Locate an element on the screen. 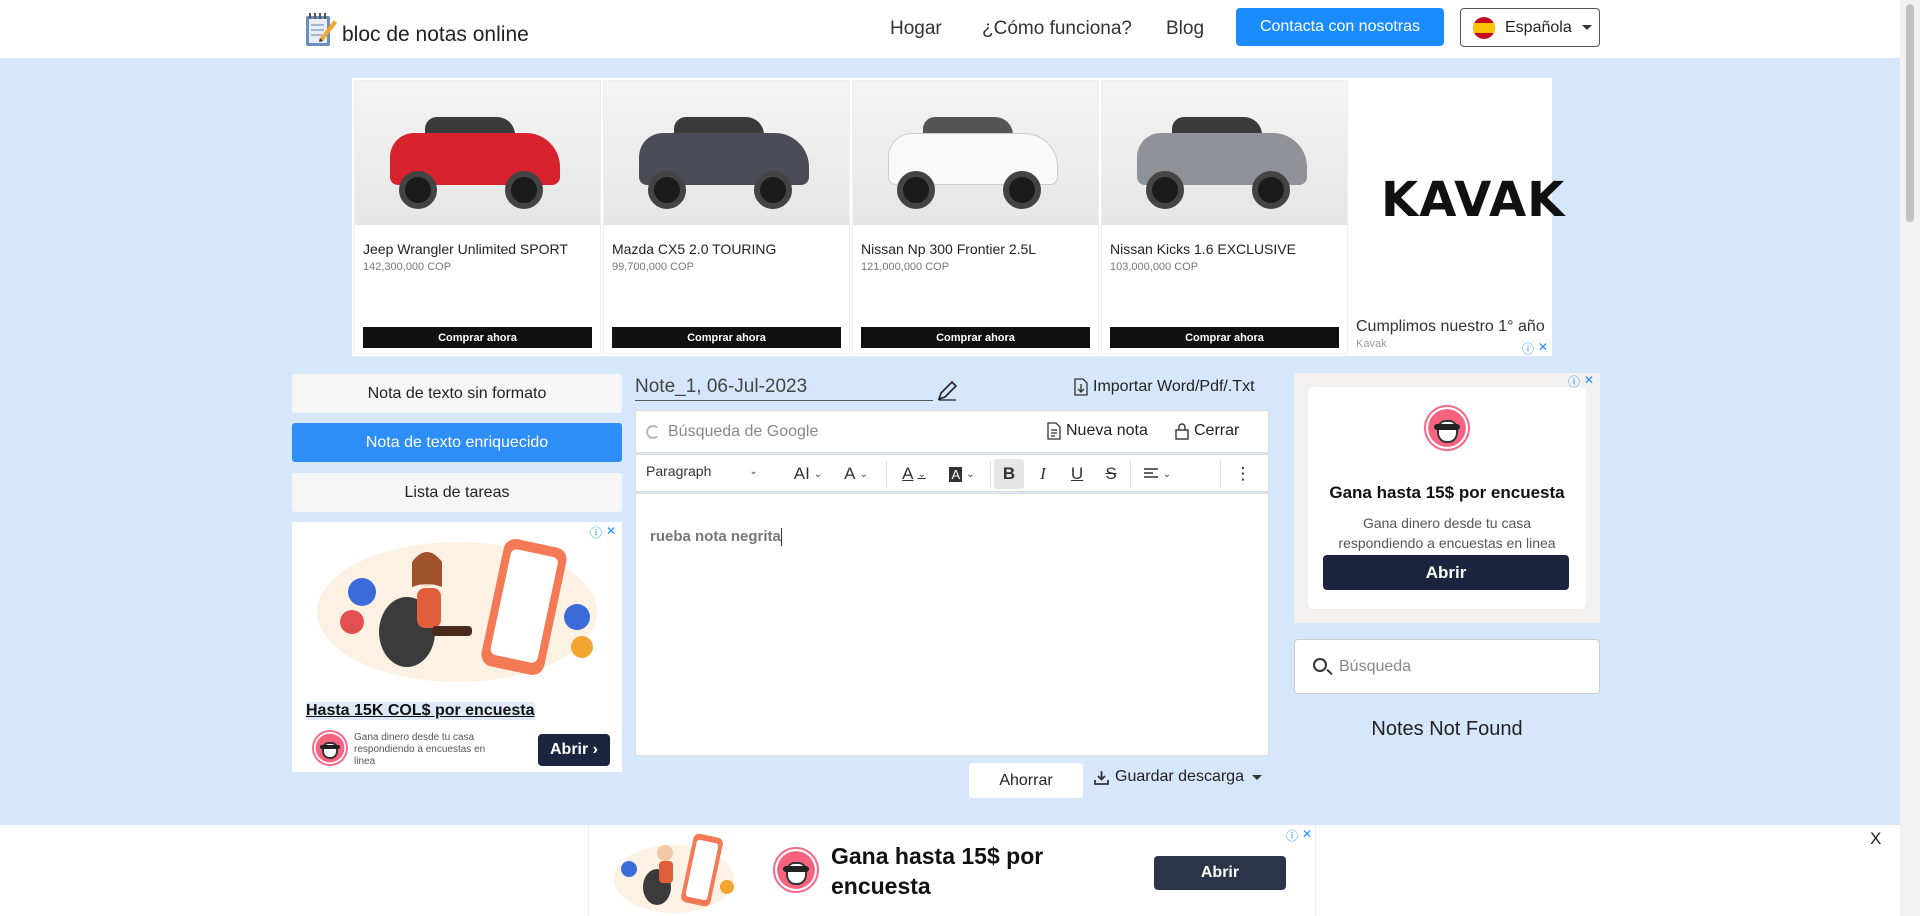  editor-content-area: rueba nota negrita is located at coordinates (952, 624).